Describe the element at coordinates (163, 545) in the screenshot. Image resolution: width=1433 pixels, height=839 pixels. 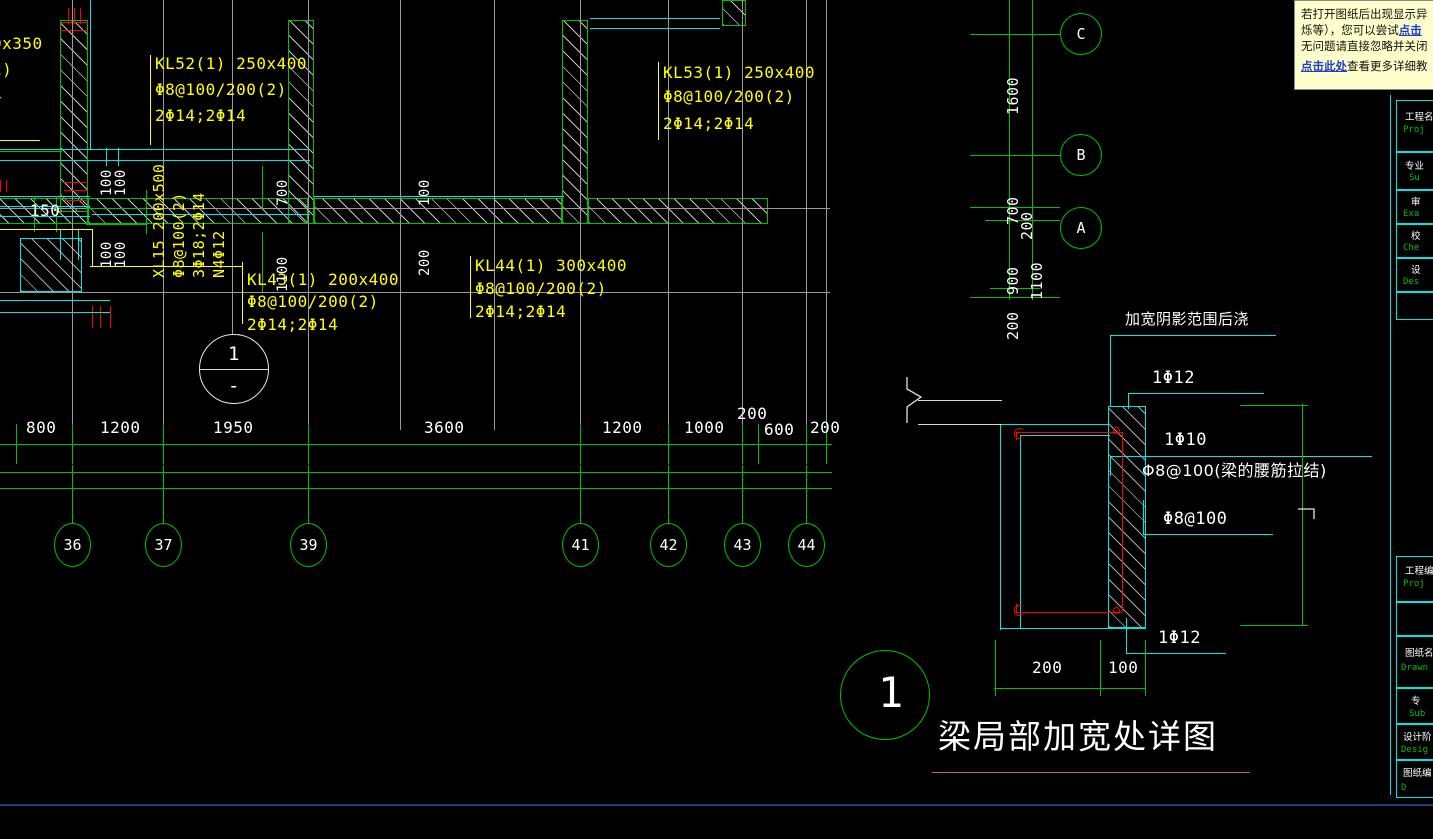
I see `grid-bubble-37: 37` at that location.